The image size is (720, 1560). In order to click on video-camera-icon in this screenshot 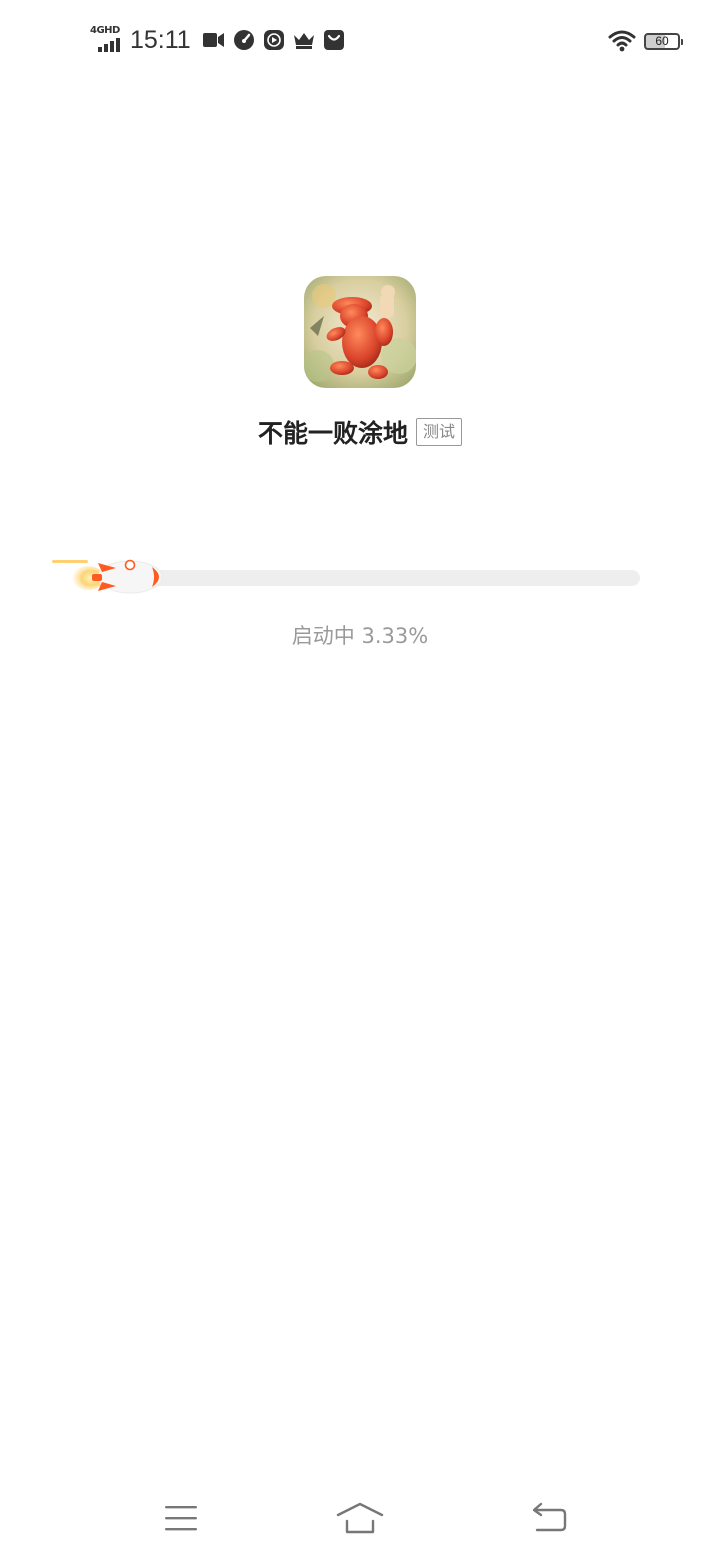, I will do `click(213, 40)`.